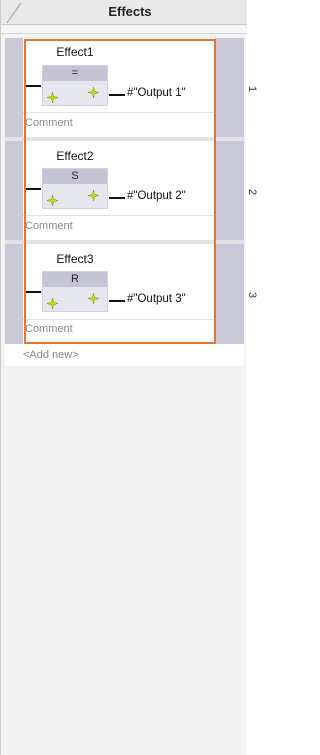 The image size is (320, 755). I want to click on instruction-block: S, so click(75, 188).